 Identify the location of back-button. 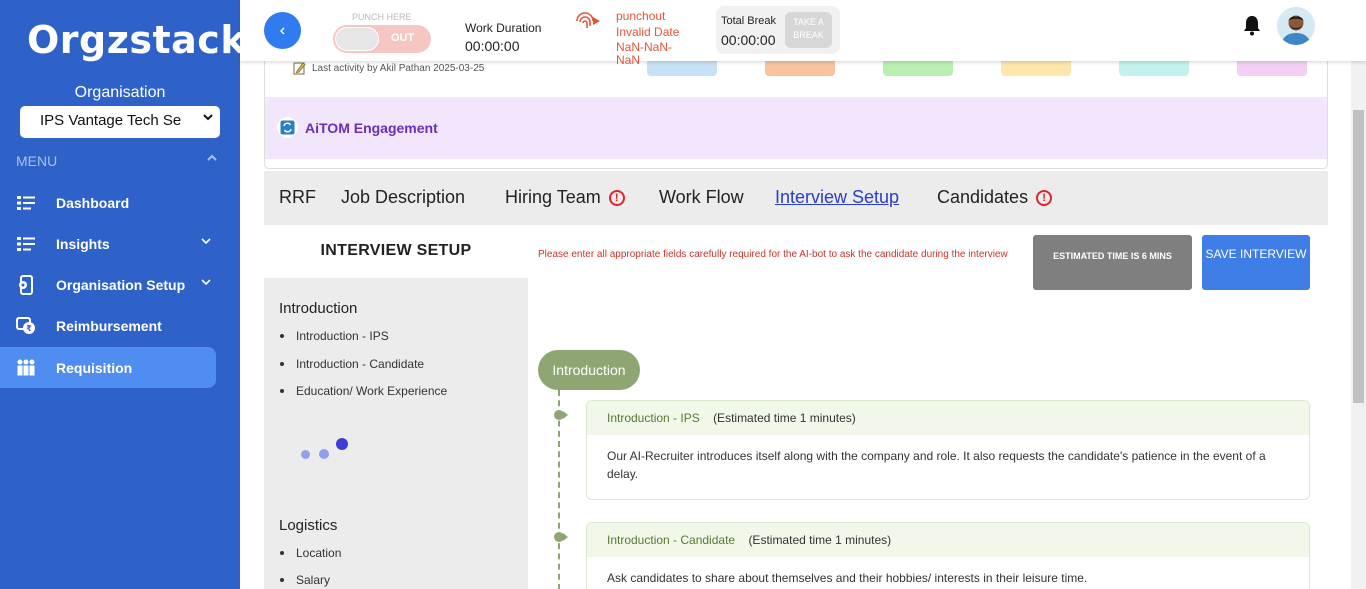
(282, 30).